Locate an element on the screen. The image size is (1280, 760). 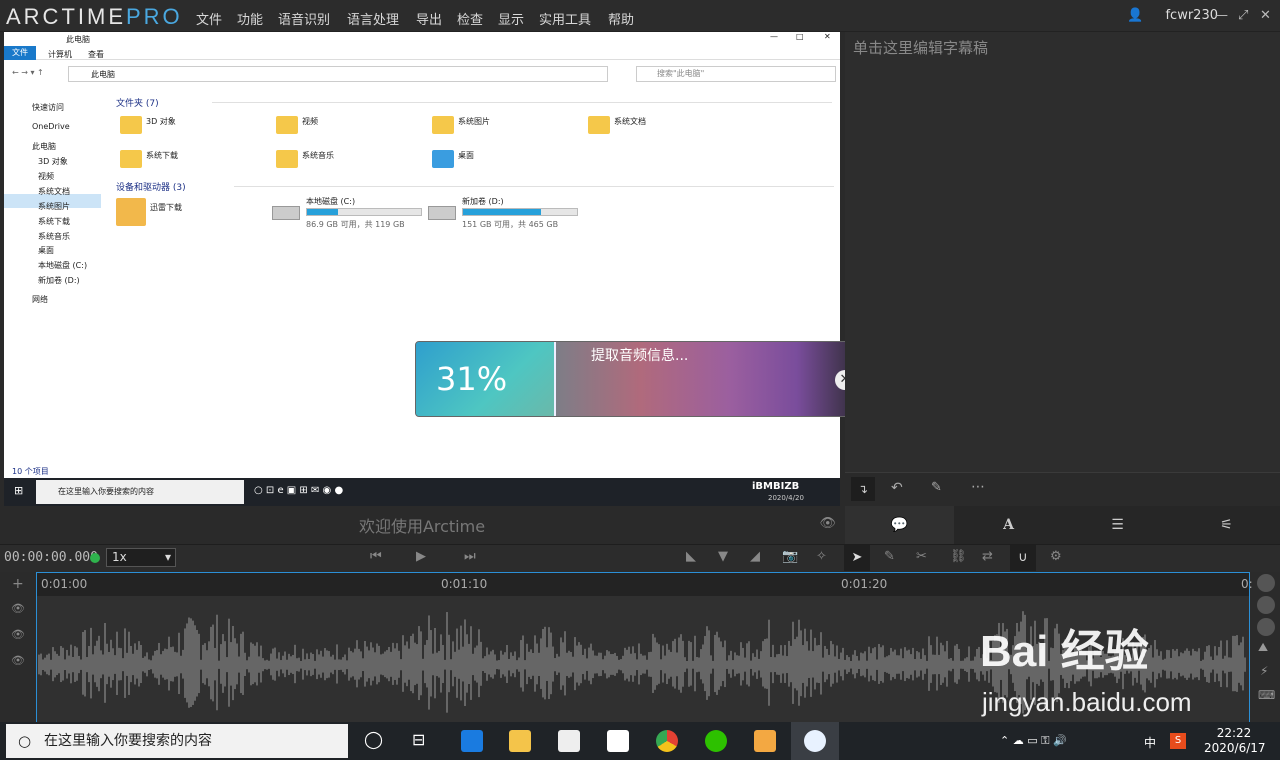
xe-devices-header: 设备和驱动器 (3) is located at coordinates (151, 188).